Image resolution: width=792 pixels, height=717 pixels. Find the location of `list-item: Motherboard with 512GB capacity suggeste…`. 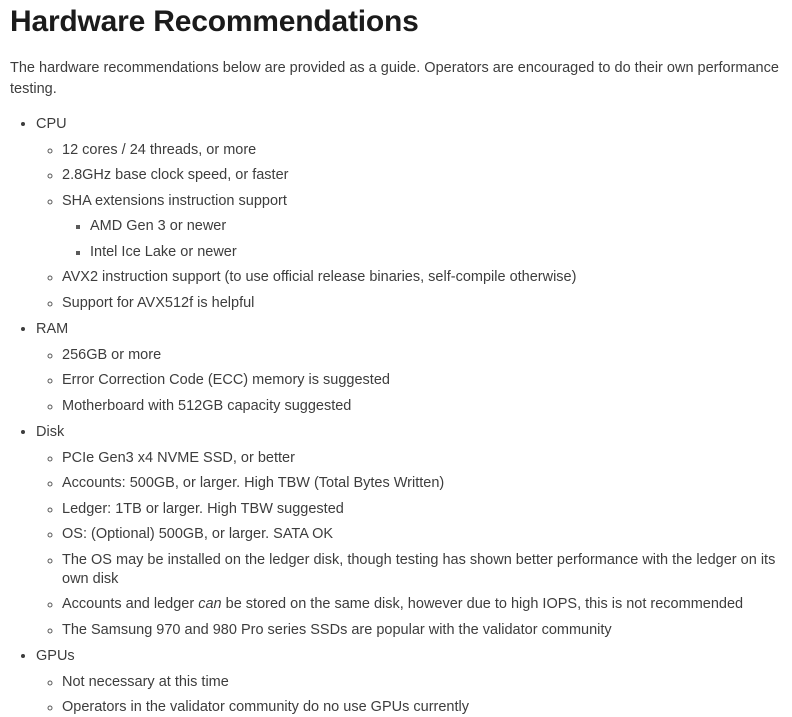

list-item: Motherboard with 512GB capacity suggeste… is located at coordinates (422, 406).